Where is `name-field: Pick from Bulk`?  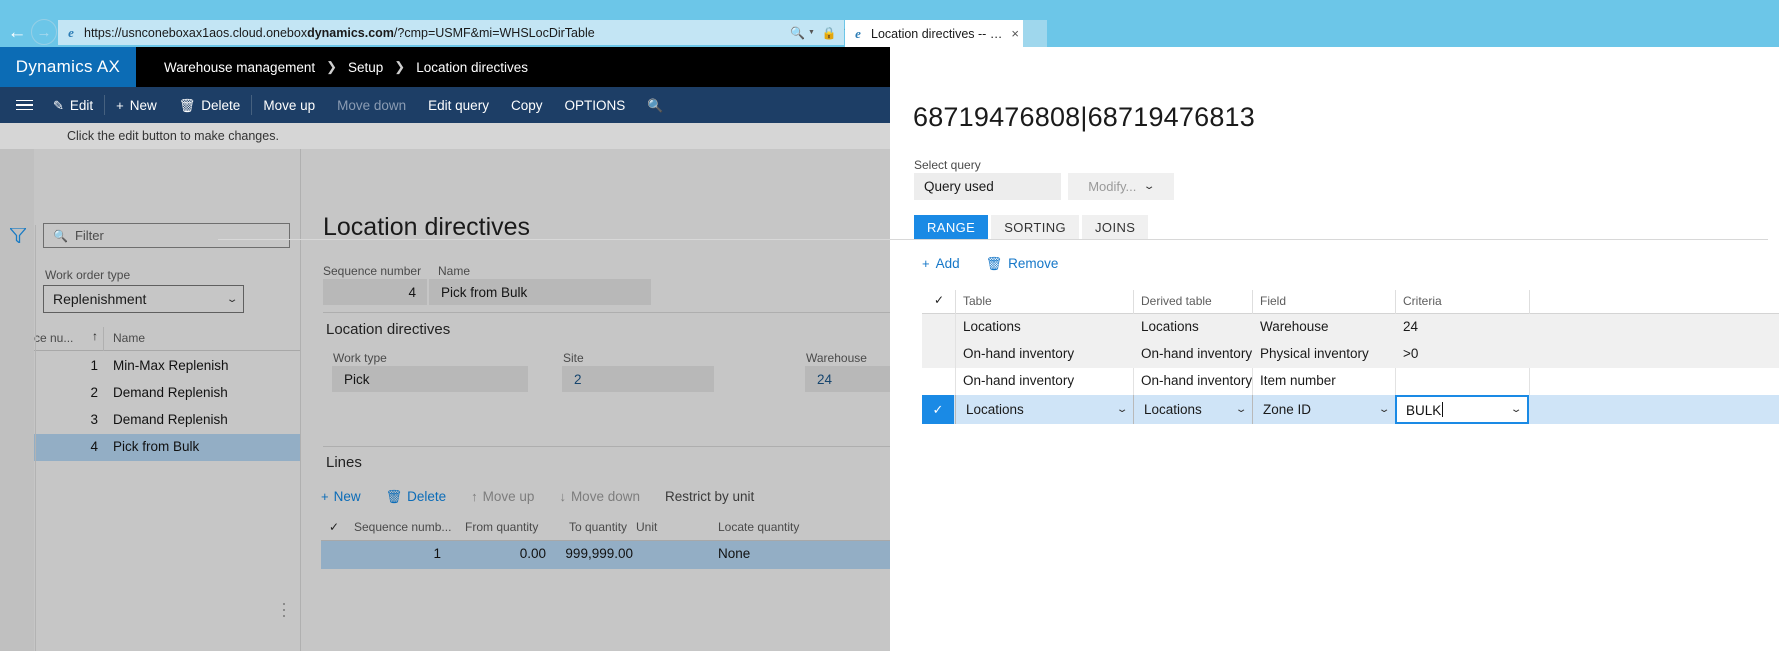 name-field: Pick from Bulk is located at coordinates (540, 292).